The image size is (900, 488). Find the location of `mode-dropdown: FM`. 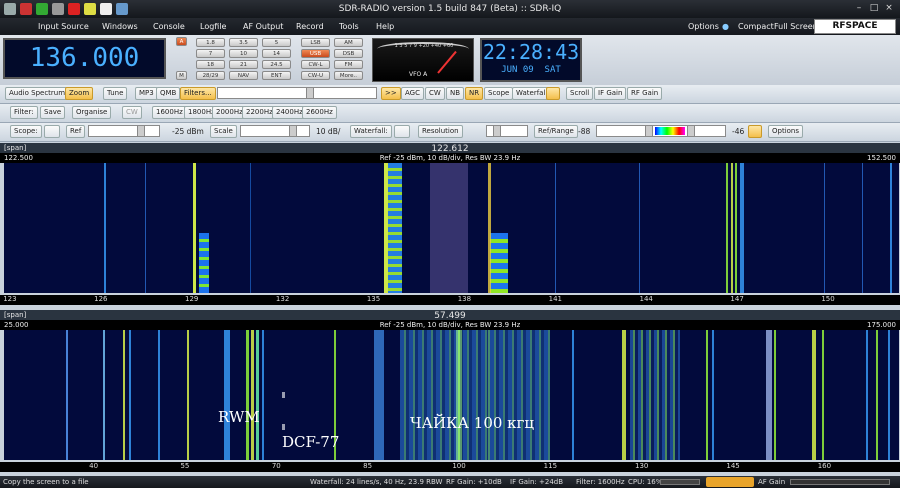

mode-dropdown: FM is located at coordinates (348, 64).